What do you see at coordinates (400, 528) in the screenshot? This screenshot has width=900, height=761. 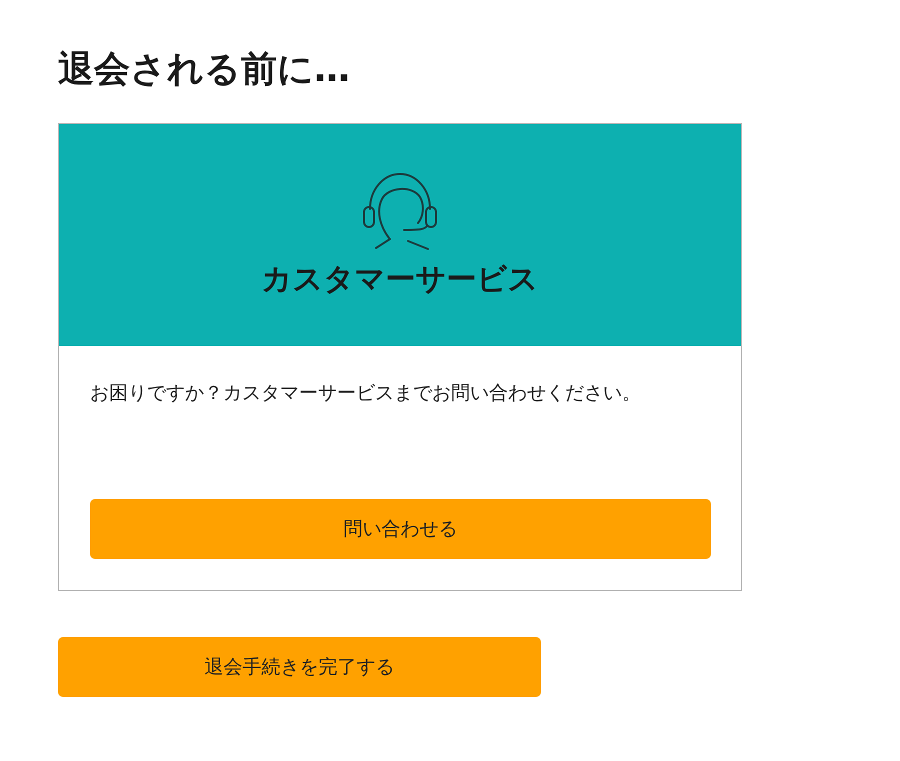 I see `contact-button: 問い合わせる` at bounding box center [400, 528].